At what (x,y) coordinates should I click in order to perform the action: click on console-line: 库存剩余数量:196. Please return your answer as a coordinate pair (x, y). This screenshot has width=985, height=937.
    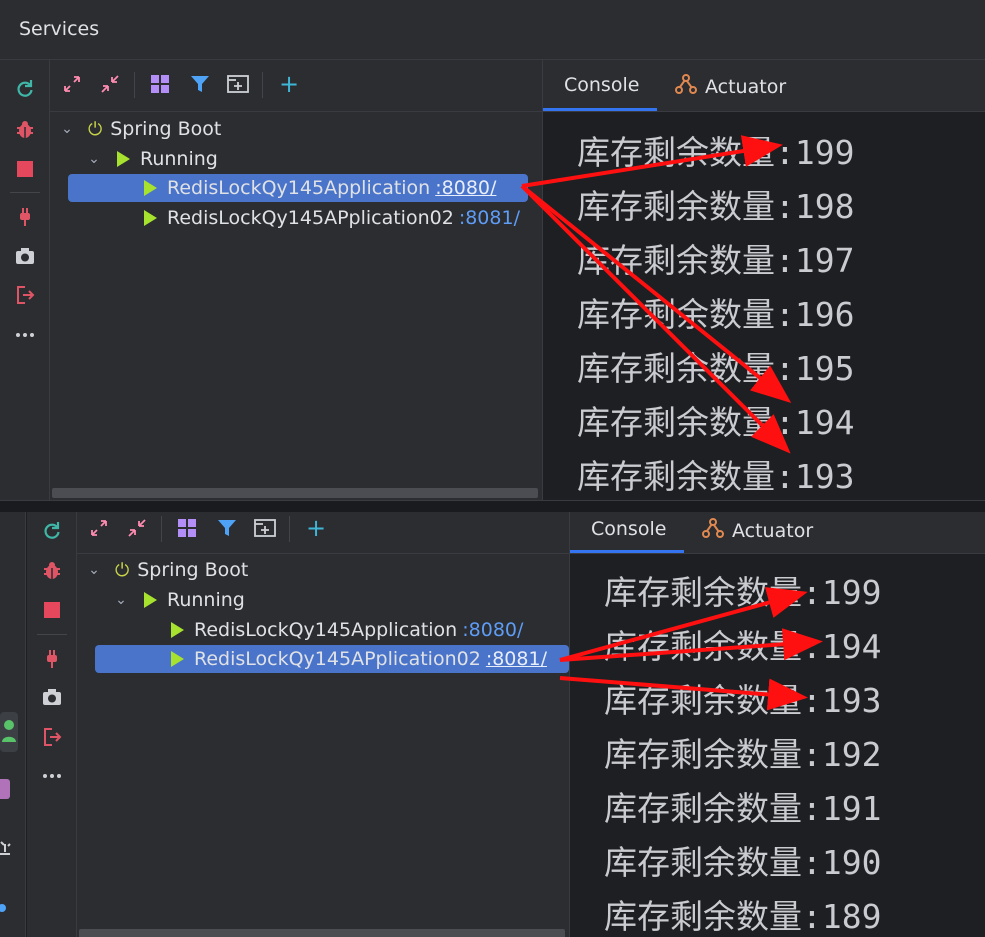
    Looking at the image, I should click on (716, 314).